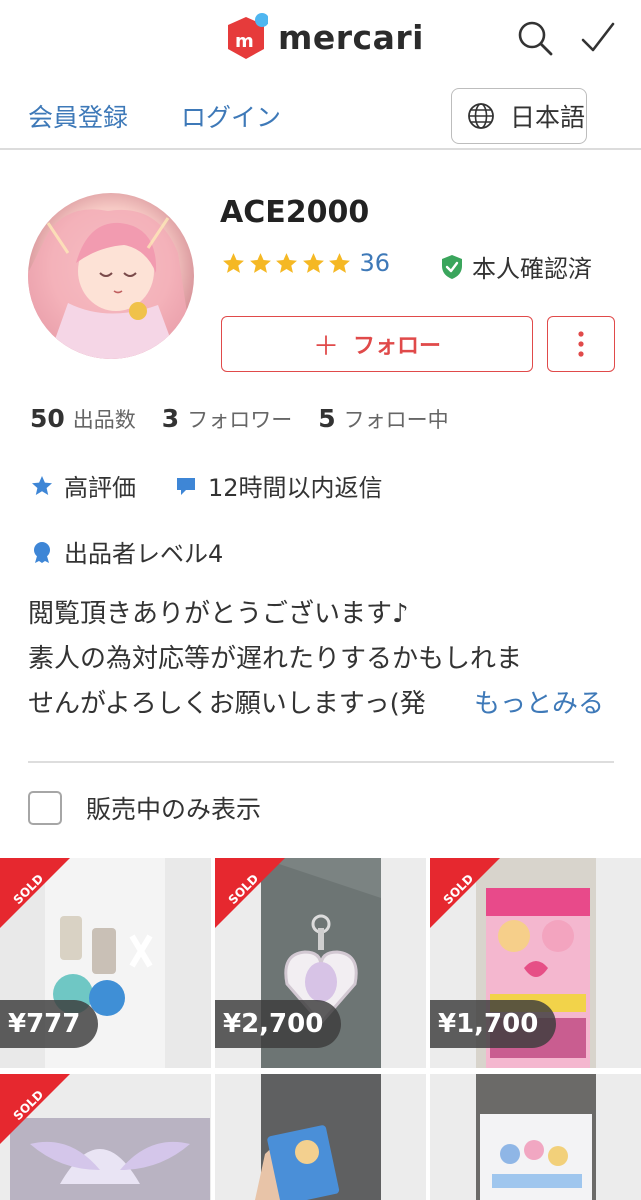 This screenshot has height=1200, width=641. Describe the element at coordinates (231, 116) in the screenshot. I see `login-link: ログイン` at that location.